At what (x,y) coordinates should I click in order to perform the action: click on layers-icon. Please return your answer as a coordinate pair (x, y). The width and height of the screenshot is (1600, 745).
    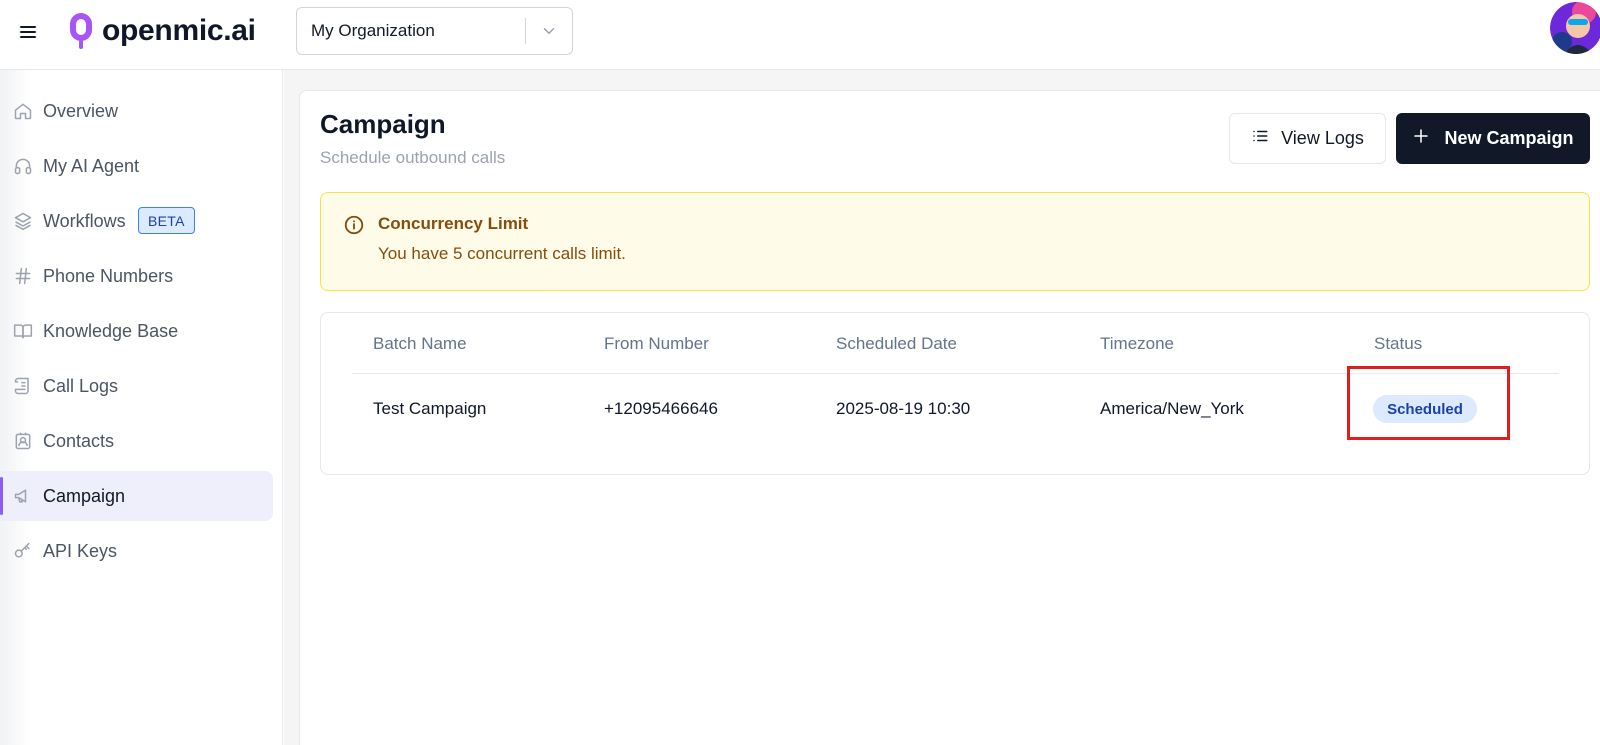
    Looking at the image, I should click on (23, 221).